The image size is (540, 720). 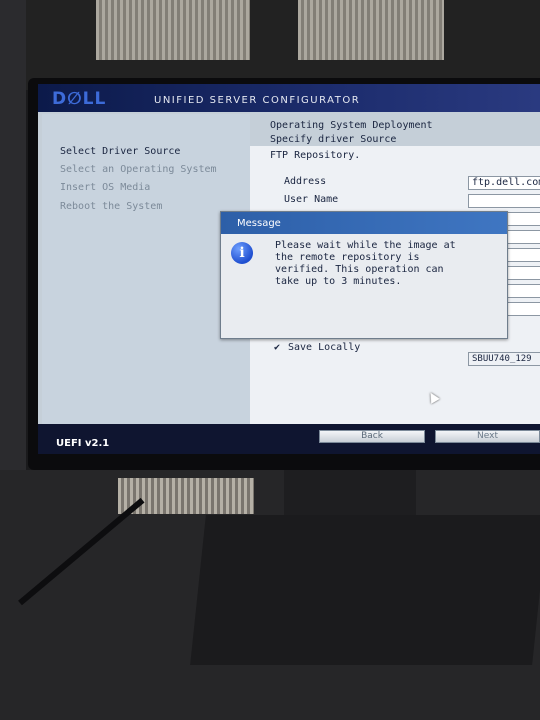 I want to click on address-input: ftp.dell.com, so click(x=504, y=183).